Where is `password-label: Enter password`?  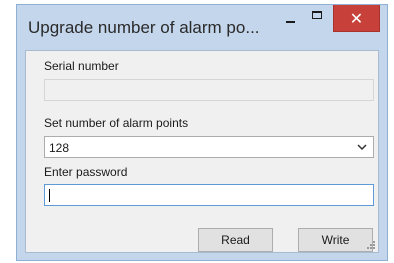 password-label: Enter password is located at coordinates (86, 172).